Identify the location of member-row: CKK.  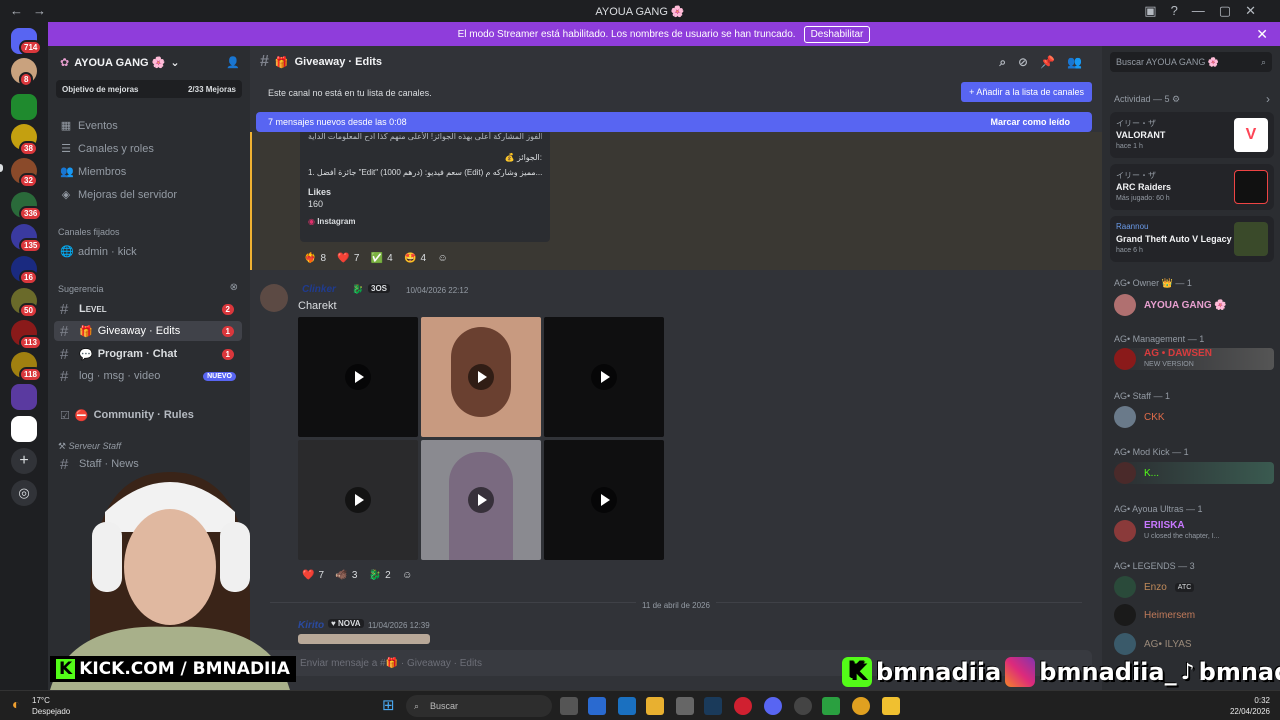
(1139, 417).